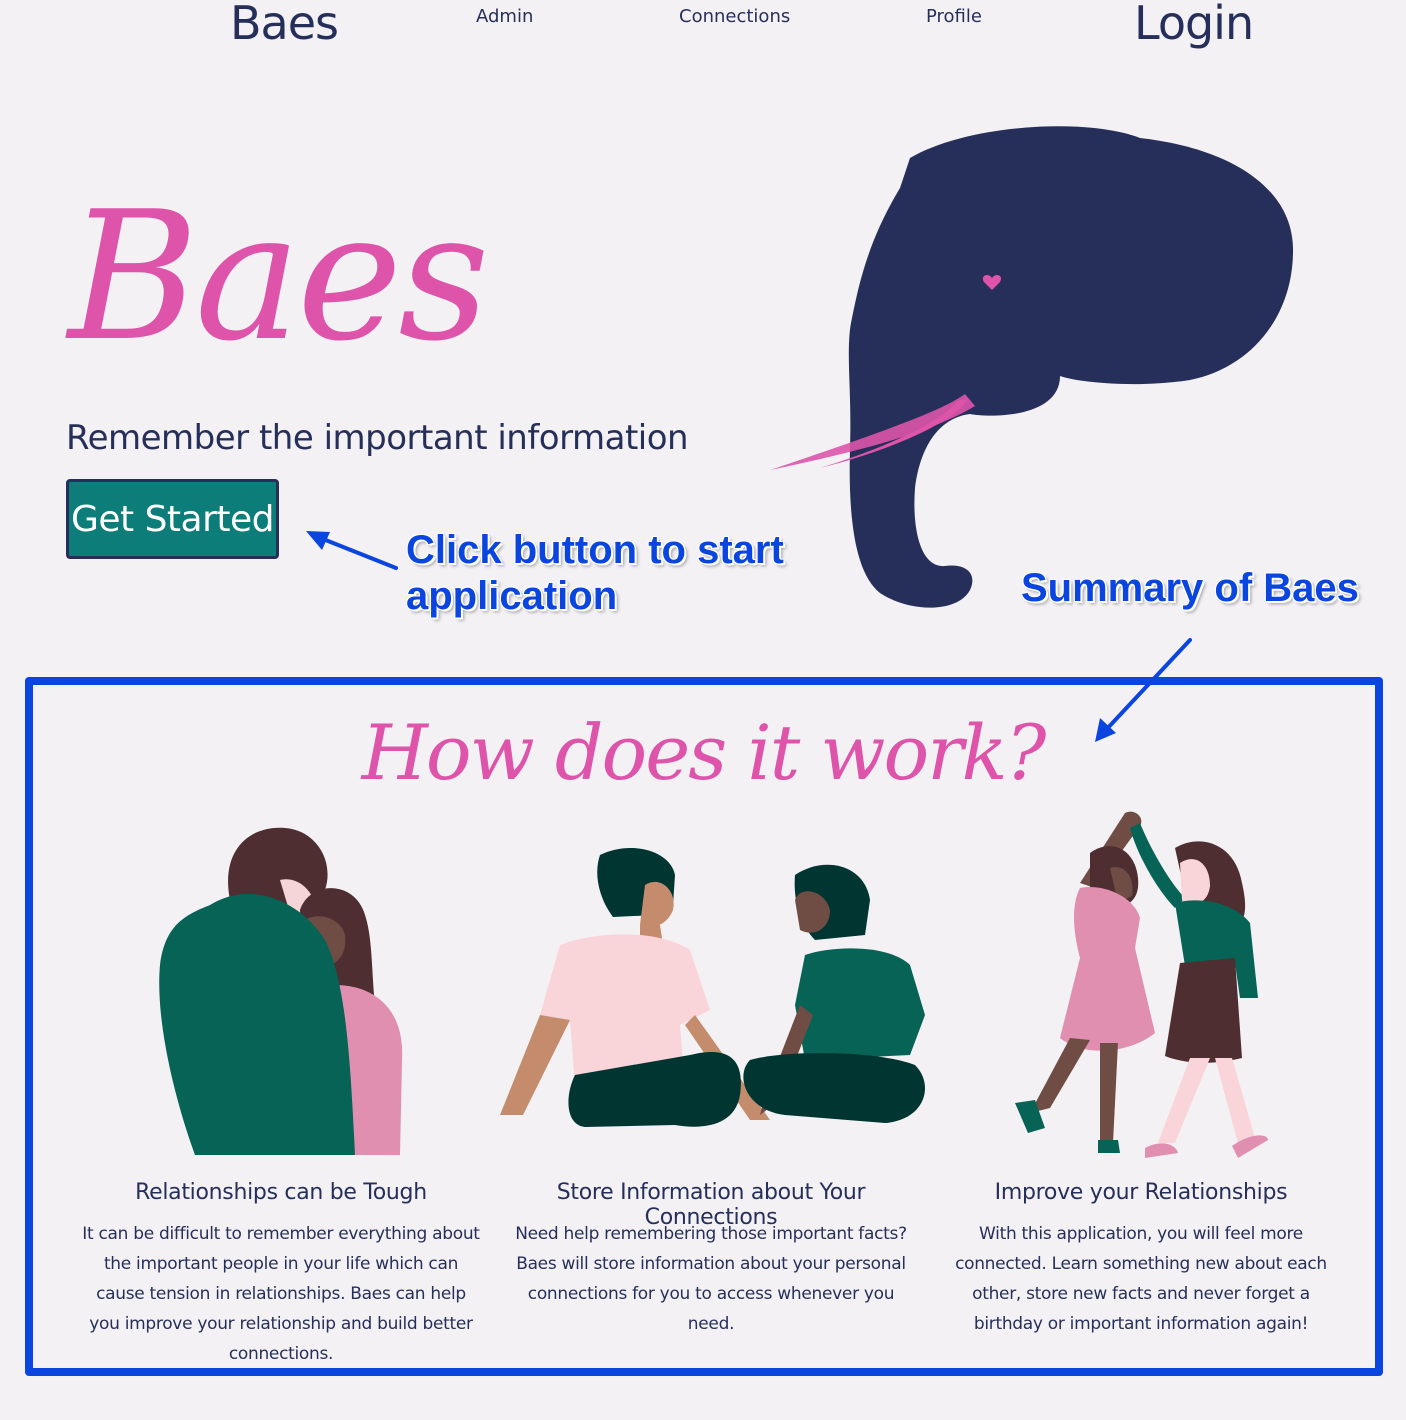 The image size is (1406, 1420). I want to click on sitting-couple-illustration, so click(712, 987).